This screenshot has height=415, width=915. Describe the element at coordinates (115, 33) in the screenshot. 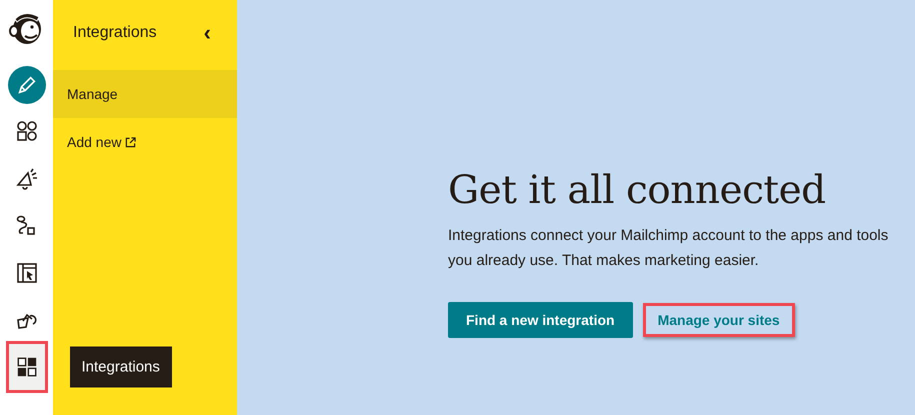

I see `panel-title: Integrations` at that location.